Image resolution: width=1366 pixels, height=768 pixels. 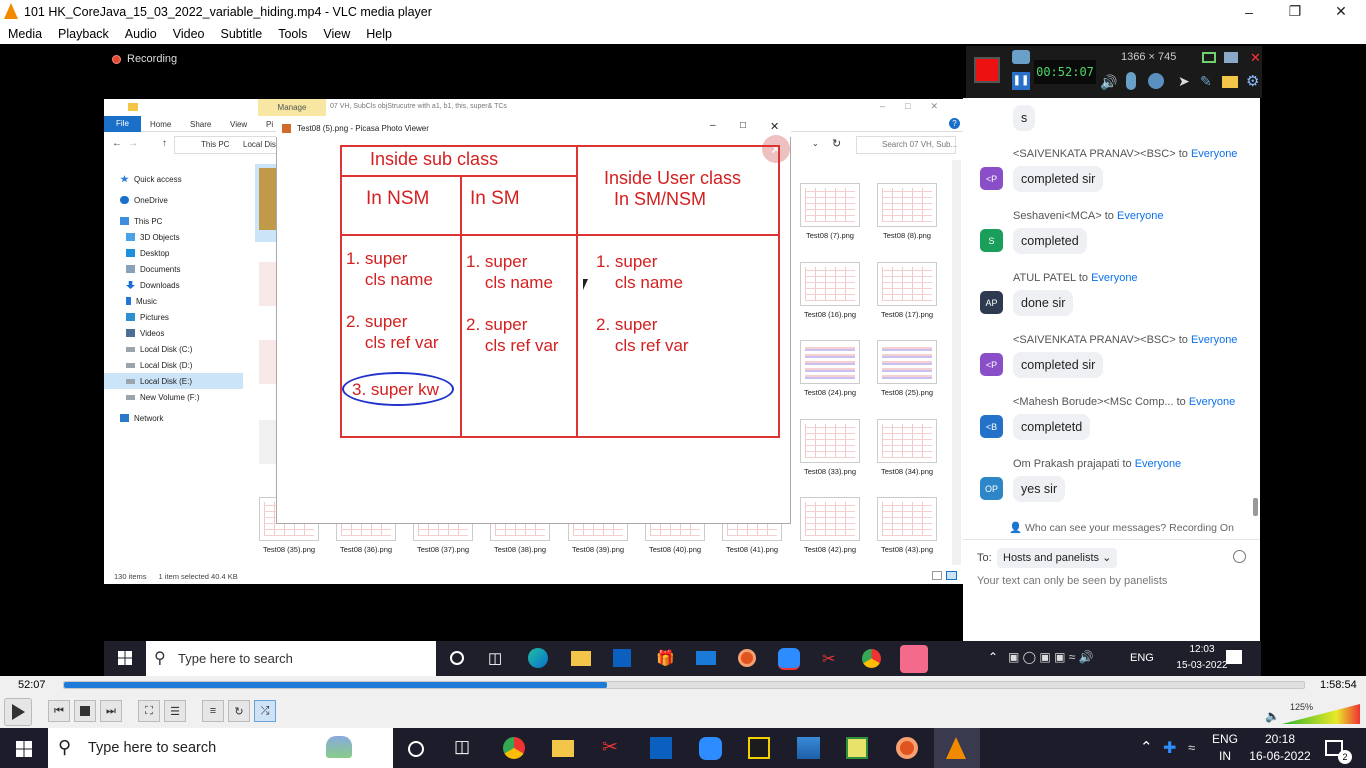 I want to click on nav-network: Network, so click(x=179, y=418).